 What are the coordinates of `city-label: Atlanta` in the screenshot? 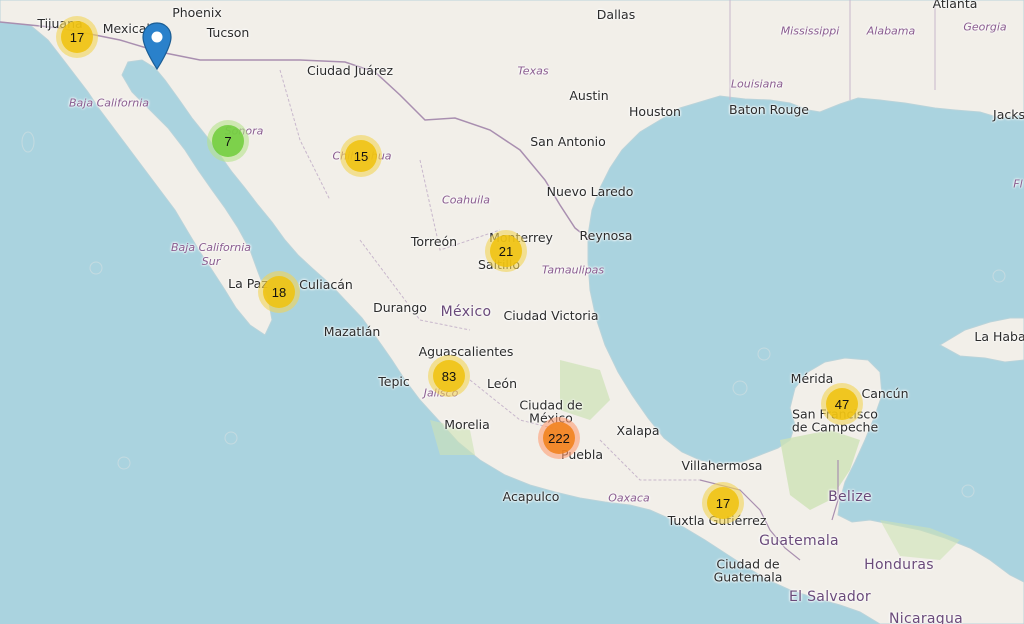 It's located at (955, 5).